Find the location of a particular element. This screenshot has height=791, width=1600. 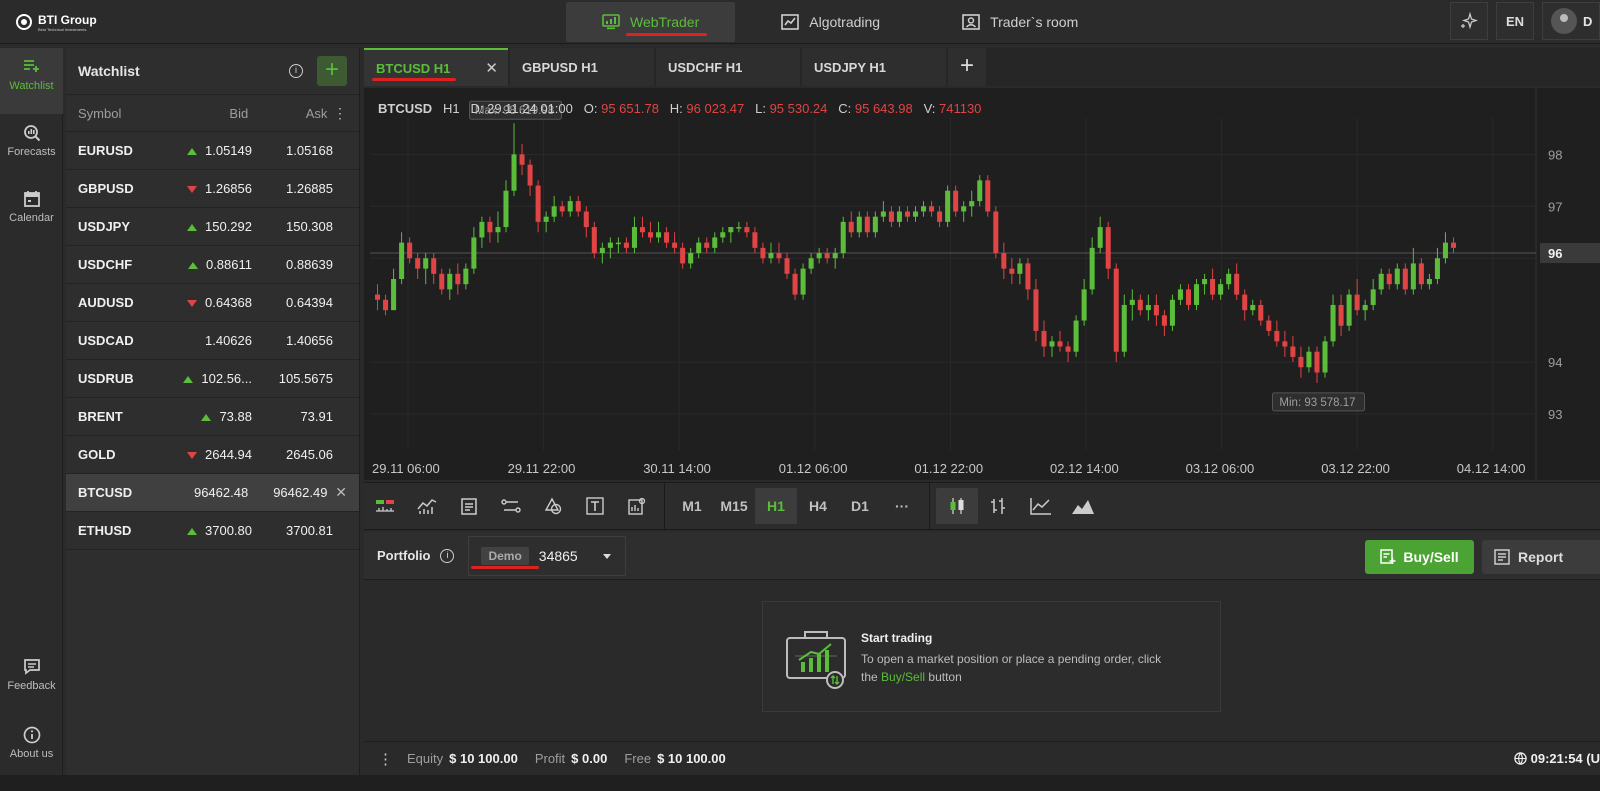

watchlist-row: AUDUSD 0.64368 0.64394 is located at coordinates (212, 303).